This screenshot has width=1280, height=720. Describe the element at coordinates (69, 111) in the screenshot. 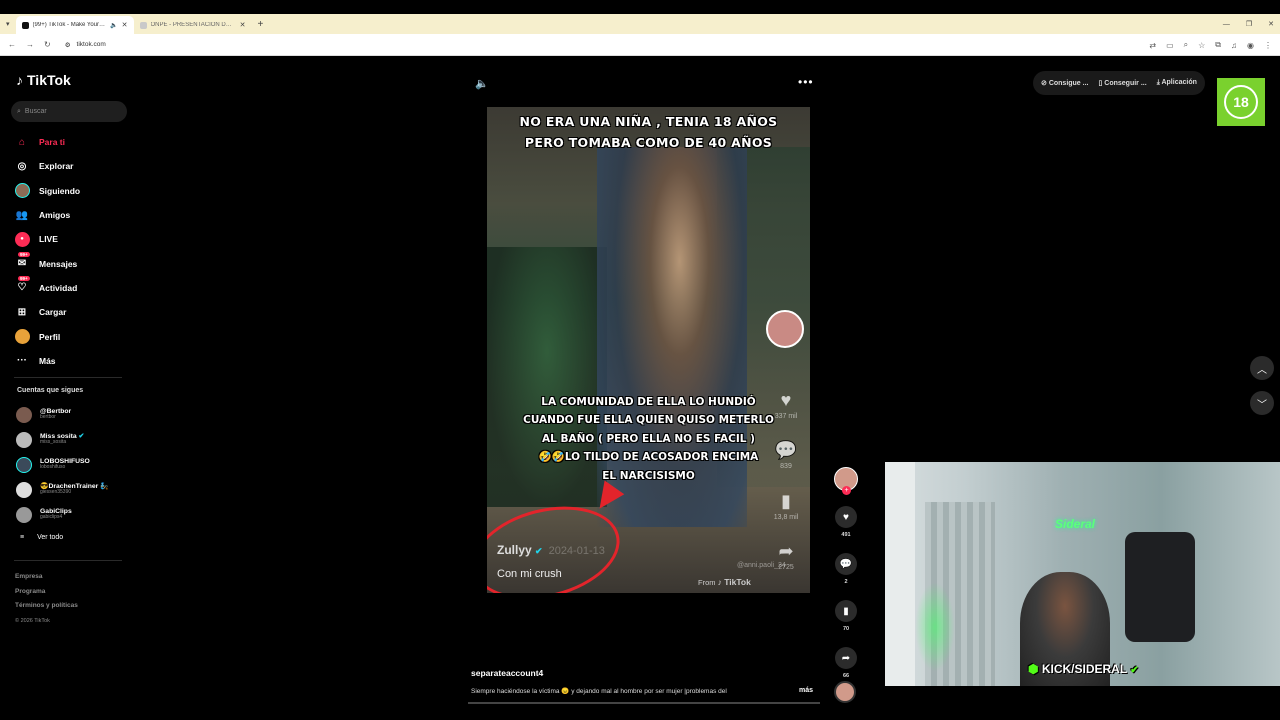

I see `search-input: ⌕ Buscar` at that location.